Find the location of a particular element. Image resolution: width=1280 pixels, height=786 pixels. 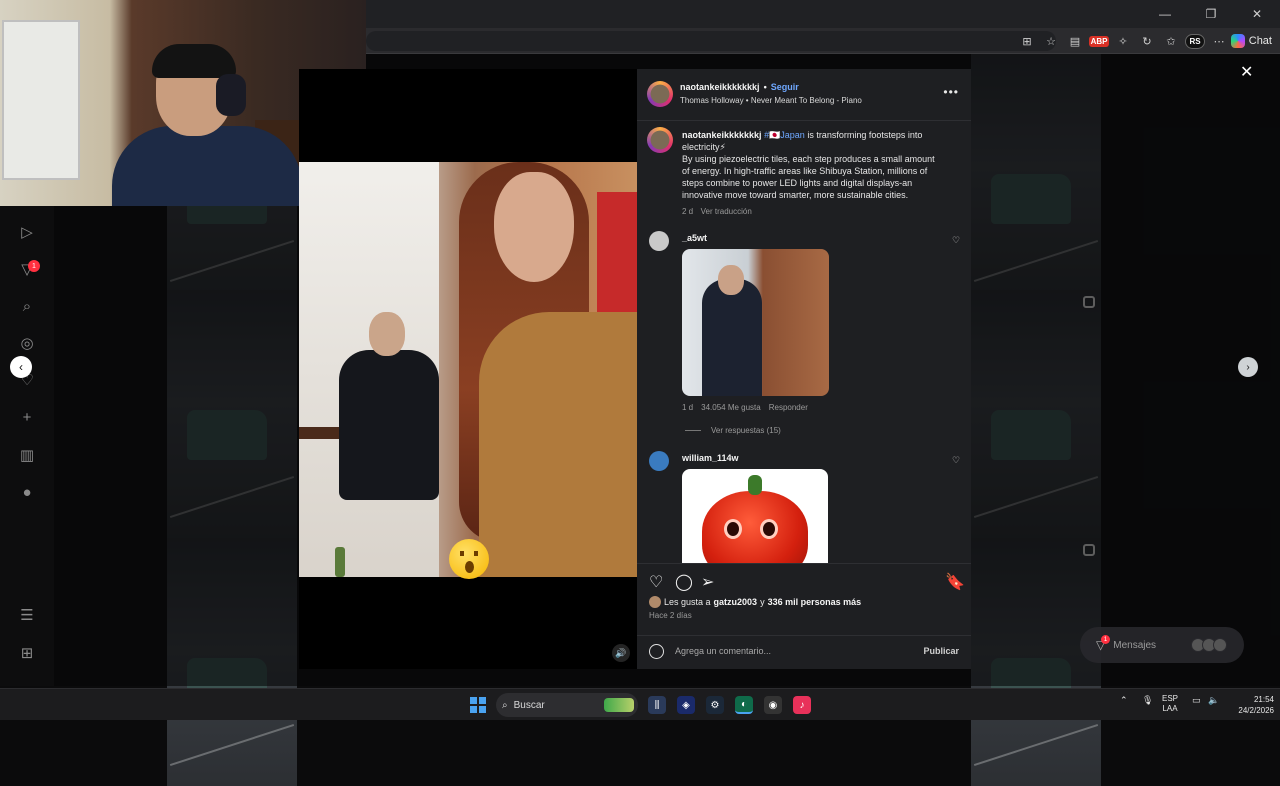

comment-username: _a5wt is located at coordinates (694, 238).